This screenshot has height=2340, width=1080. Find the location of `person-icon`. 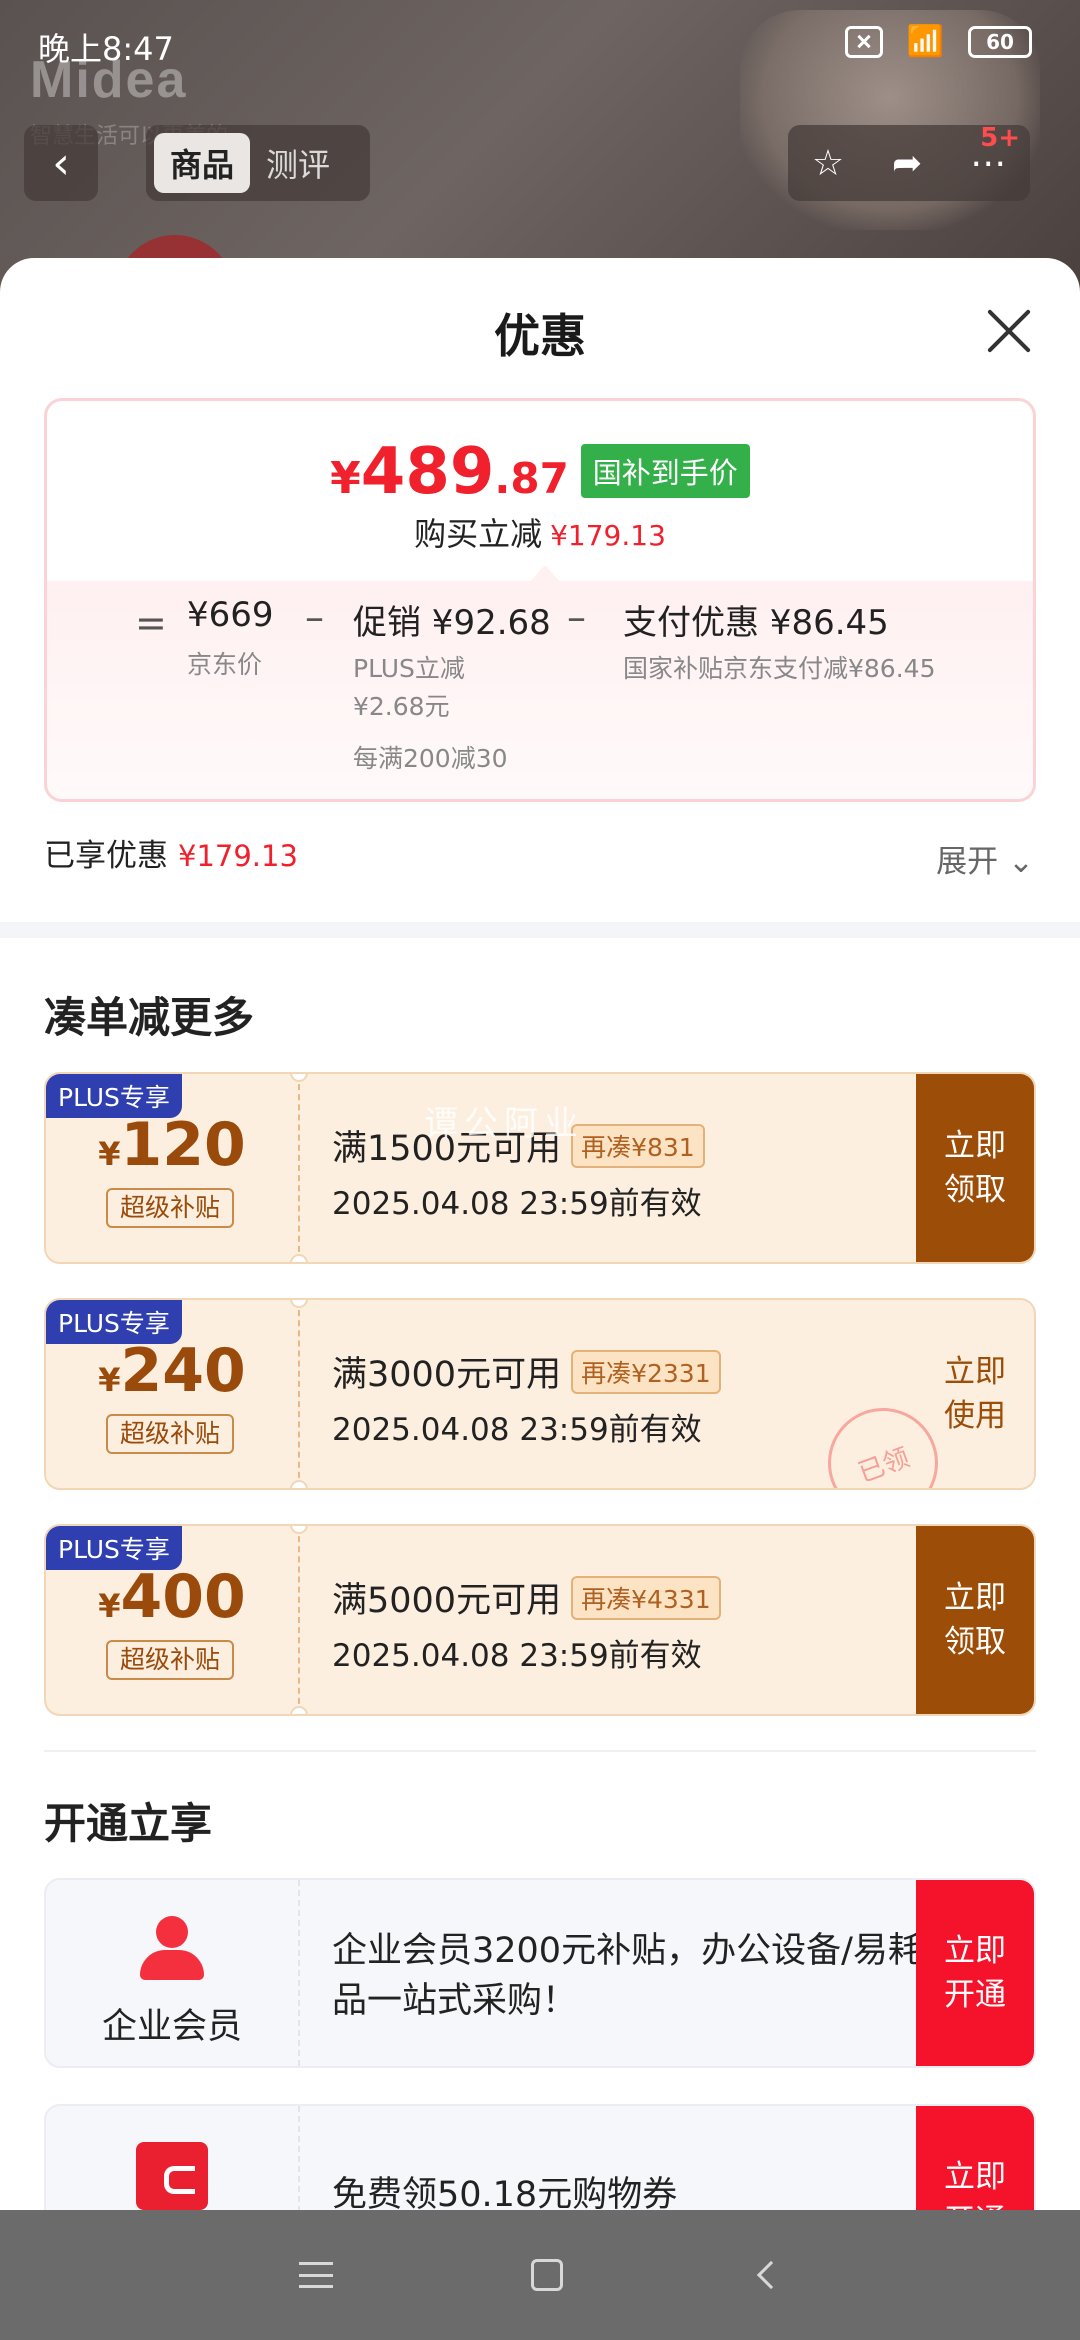

person-icon is located at coordinates (172, 1949).